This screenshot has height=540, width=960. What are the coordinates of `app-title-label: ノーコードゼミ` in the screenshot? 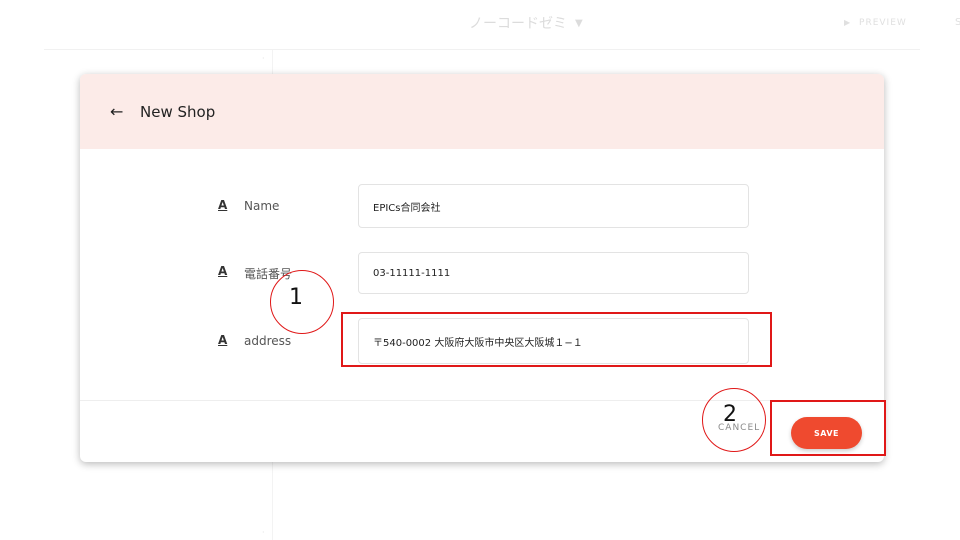 It's located at (518, 24).